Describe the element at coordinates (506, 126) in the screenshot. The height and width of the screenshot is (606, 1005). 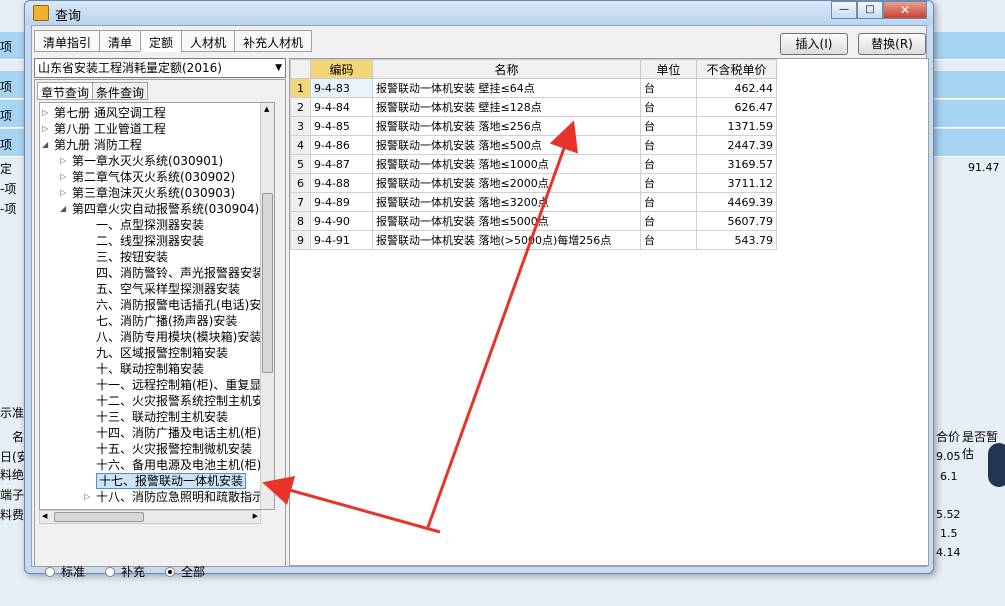
I see `cell-name: 报警联动一体机安装 落地≤256点` at that location.